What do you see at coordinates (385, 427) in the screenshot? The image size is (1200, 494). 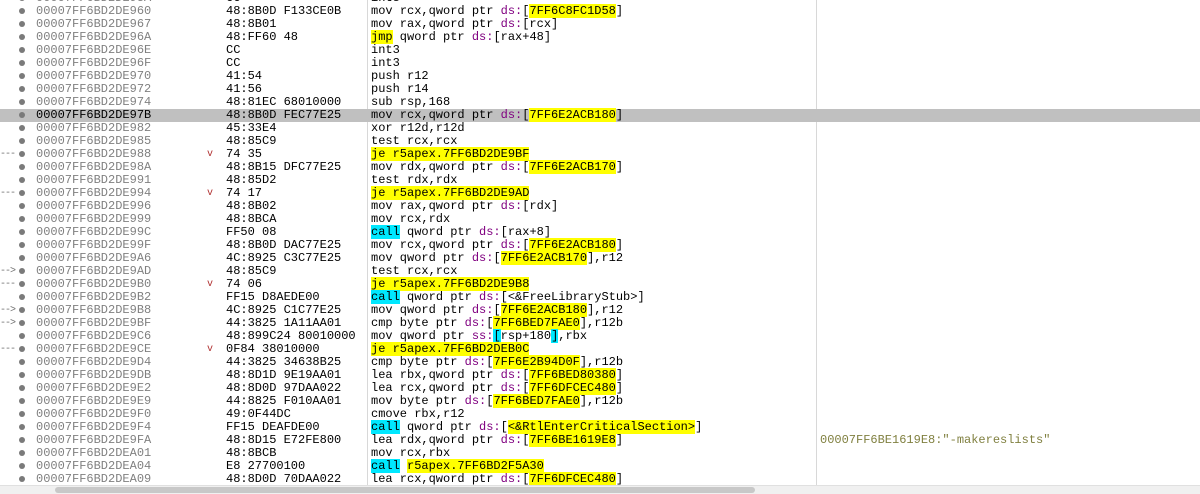 I see `instruction-token: call` at bounding box center [385, 427].